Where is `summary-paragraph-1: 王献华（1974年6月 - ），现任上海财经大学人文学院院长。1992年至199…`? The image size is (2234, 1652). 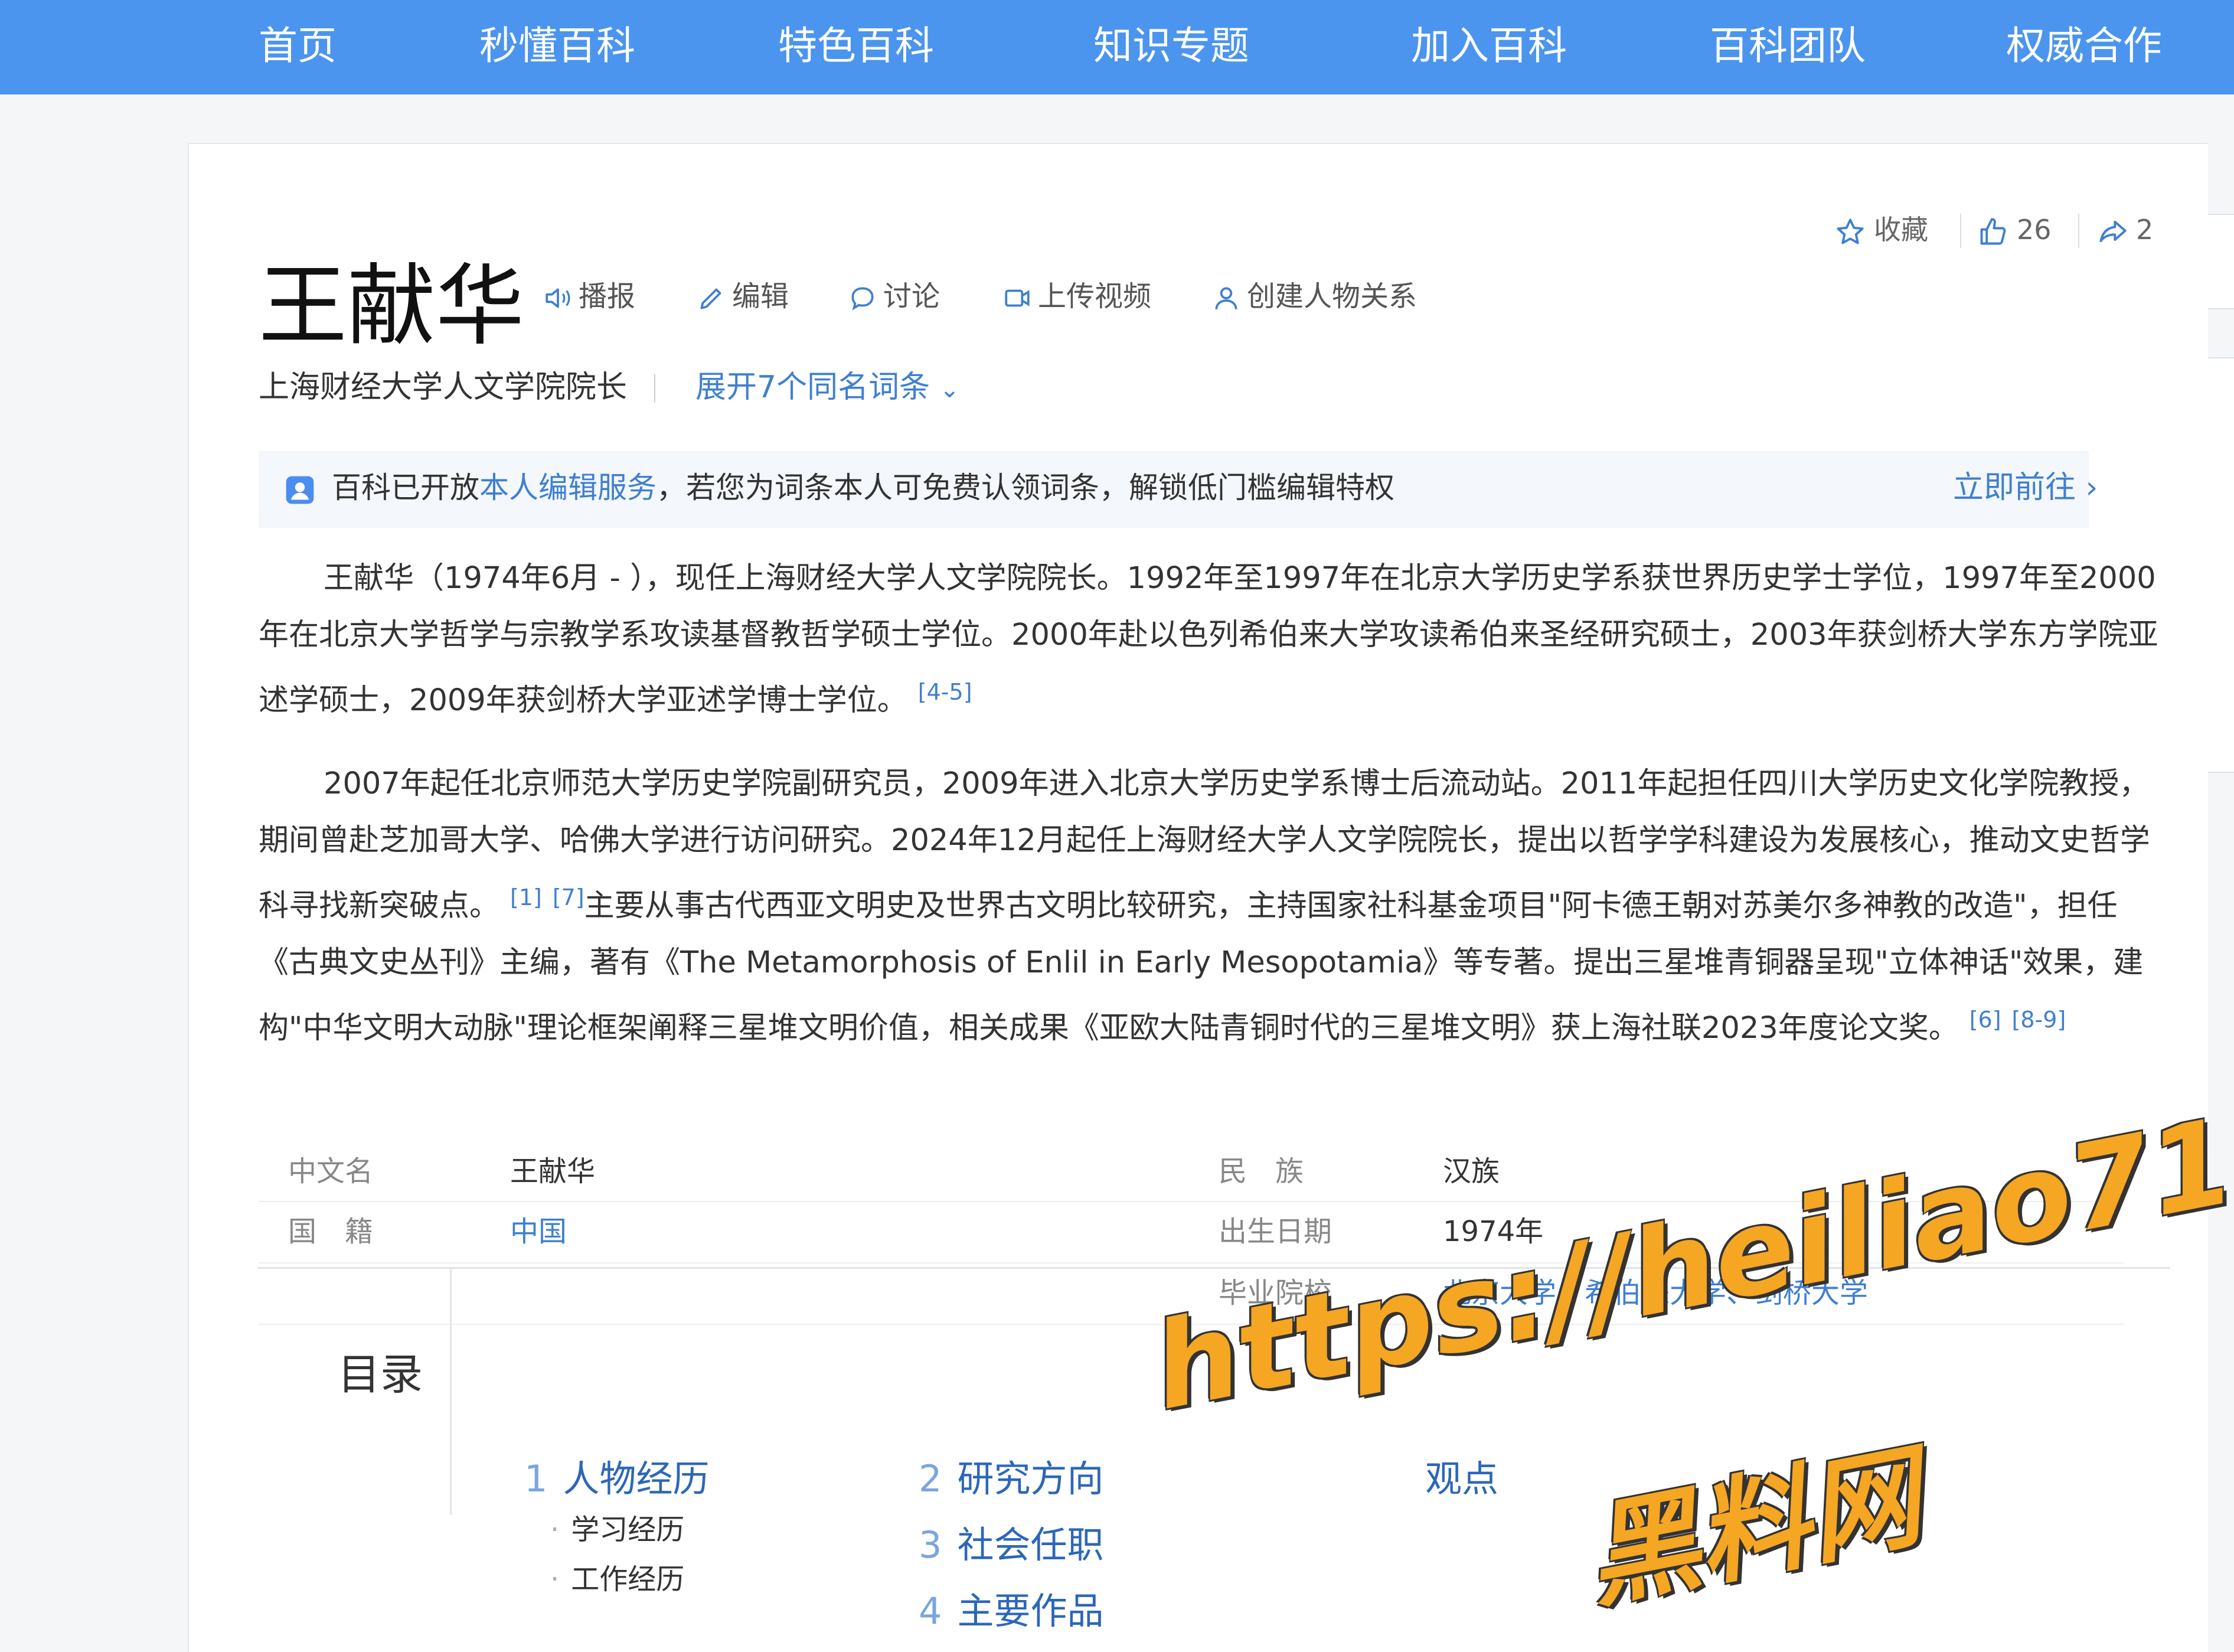
summary-paragraph-1: 王献华（1974年6月 - ），现任上海财经大学人文学院院长。1992年至199… is located at coordinates (1215, 639).